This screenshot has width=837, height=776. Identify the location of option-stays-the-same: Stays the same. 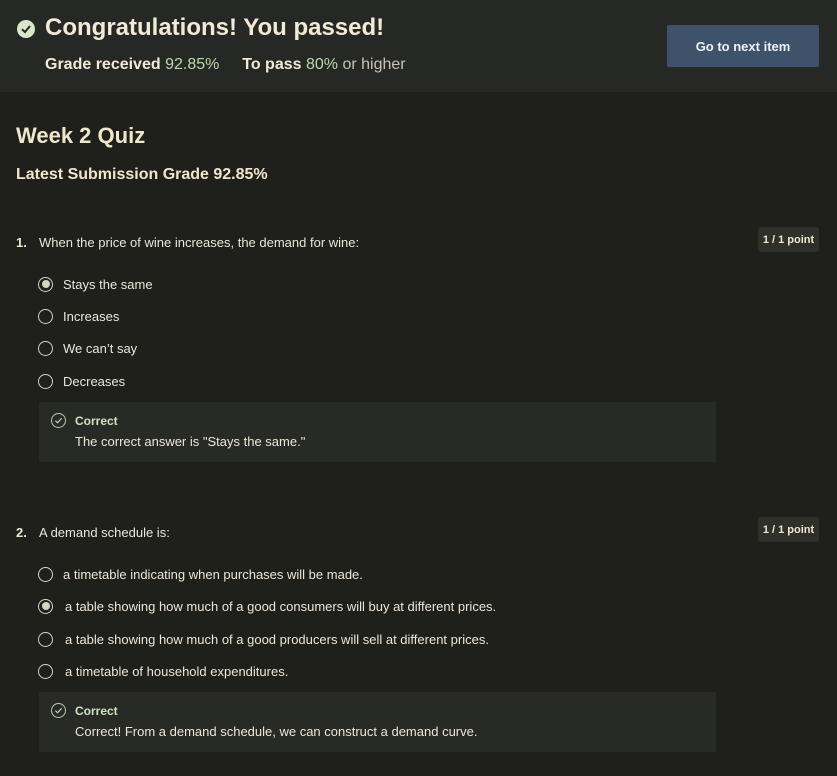
(95, 284).